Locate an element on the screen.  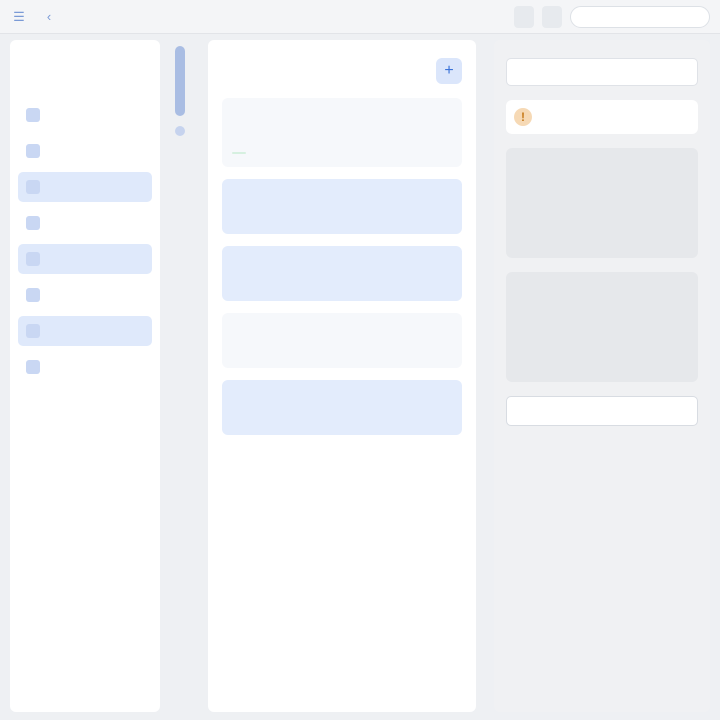
list-header: + is located at coordinates (342, 71).